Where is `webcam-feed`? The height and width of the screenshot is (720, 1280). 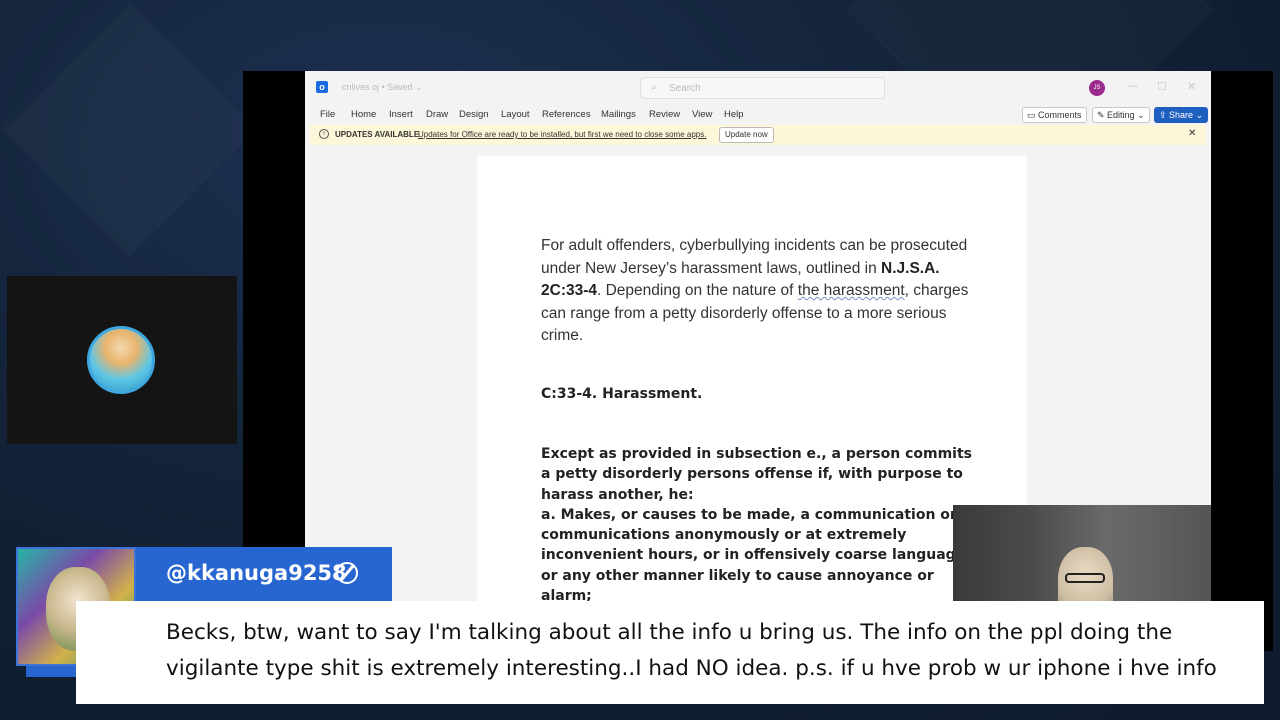
webcam-feed is located at coordinates (1082, 555).